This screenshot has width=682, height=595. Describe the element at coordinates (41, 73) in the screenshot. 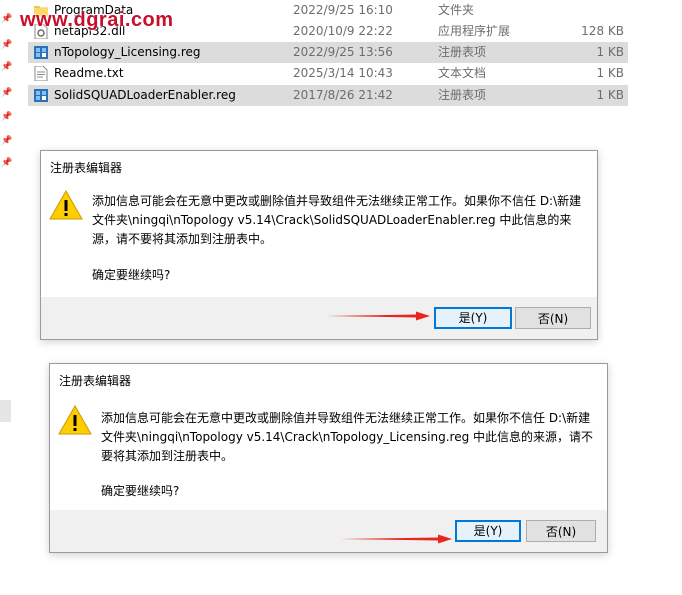

I see `text-file-icon` at that location.